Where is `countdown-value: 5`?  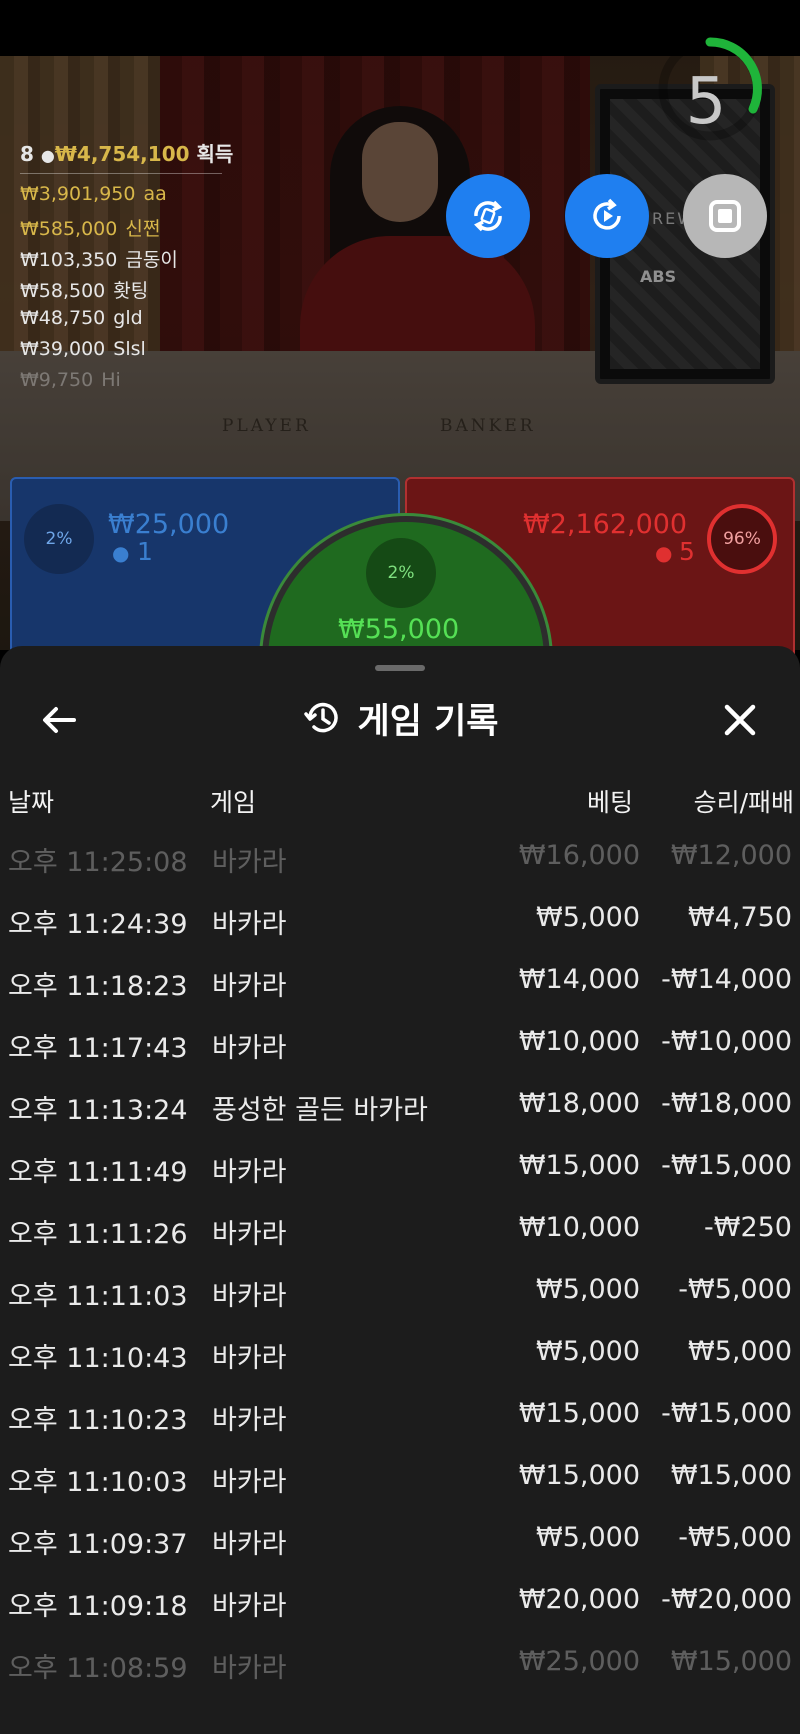
countdown-value: 5 is located at coordinates (706, 102).